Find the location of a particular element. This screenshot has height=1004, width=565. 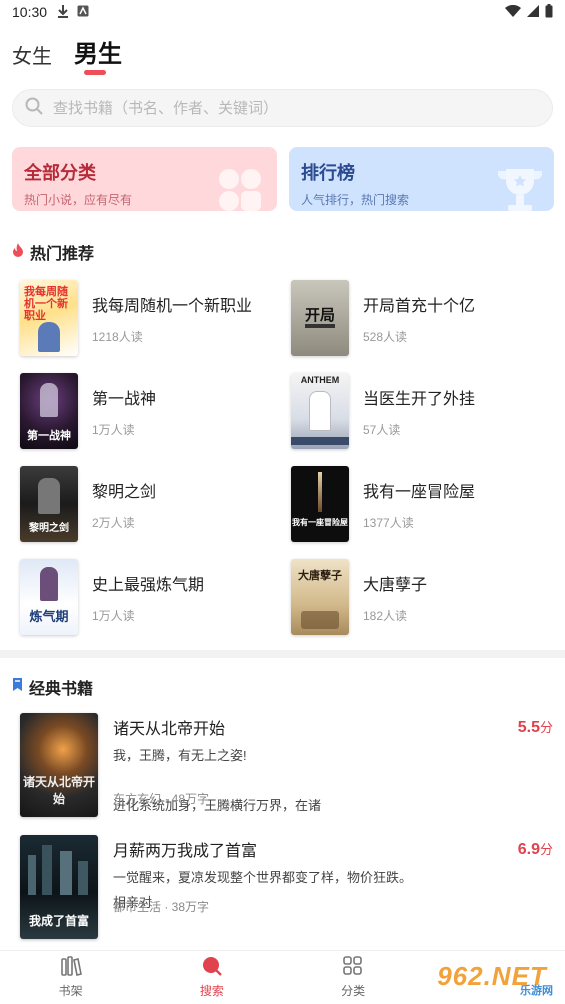

tab-male: 男生 is located at coordinates (98, 51).